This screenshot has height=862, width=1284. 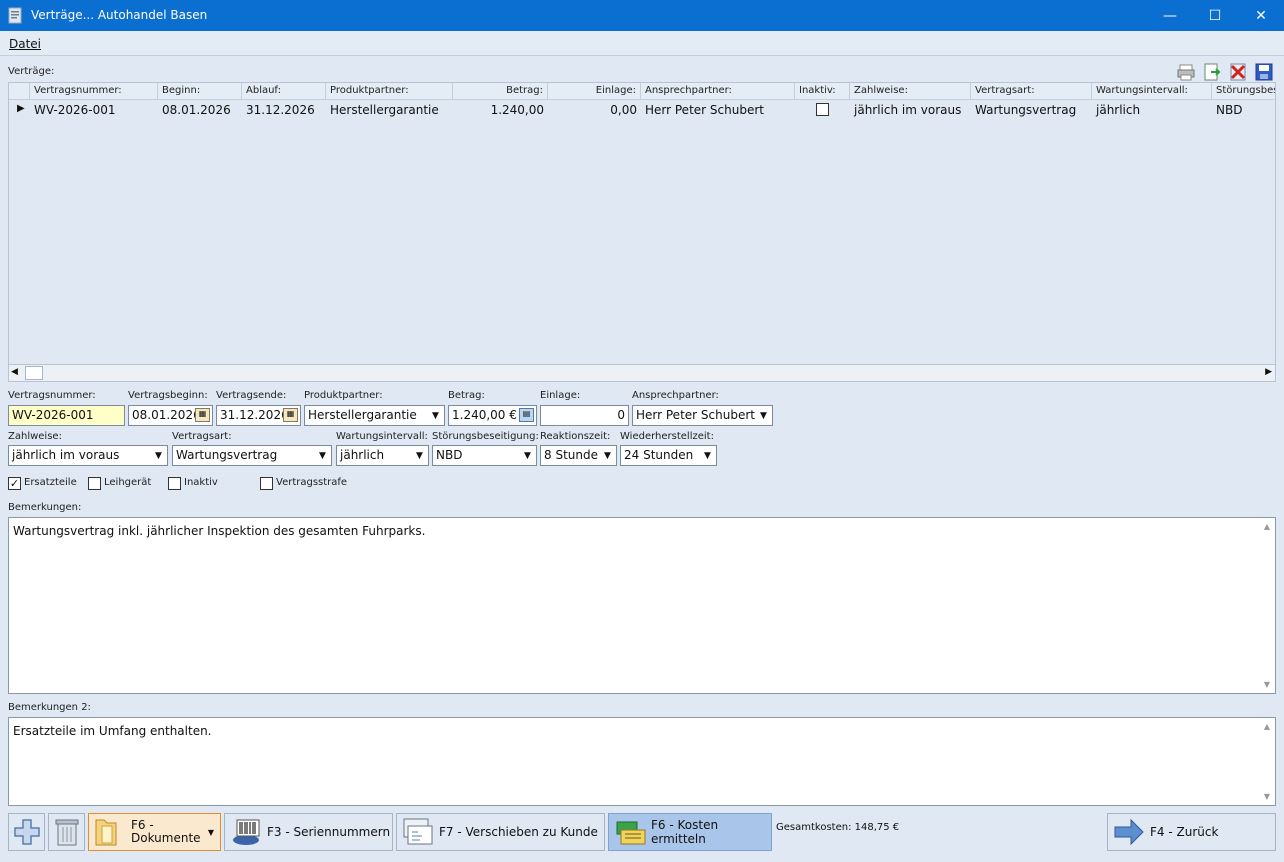 I want to click on gesamtkosten-text: Gesamtkosten: 148,75 €, so click(x=838, y=827).